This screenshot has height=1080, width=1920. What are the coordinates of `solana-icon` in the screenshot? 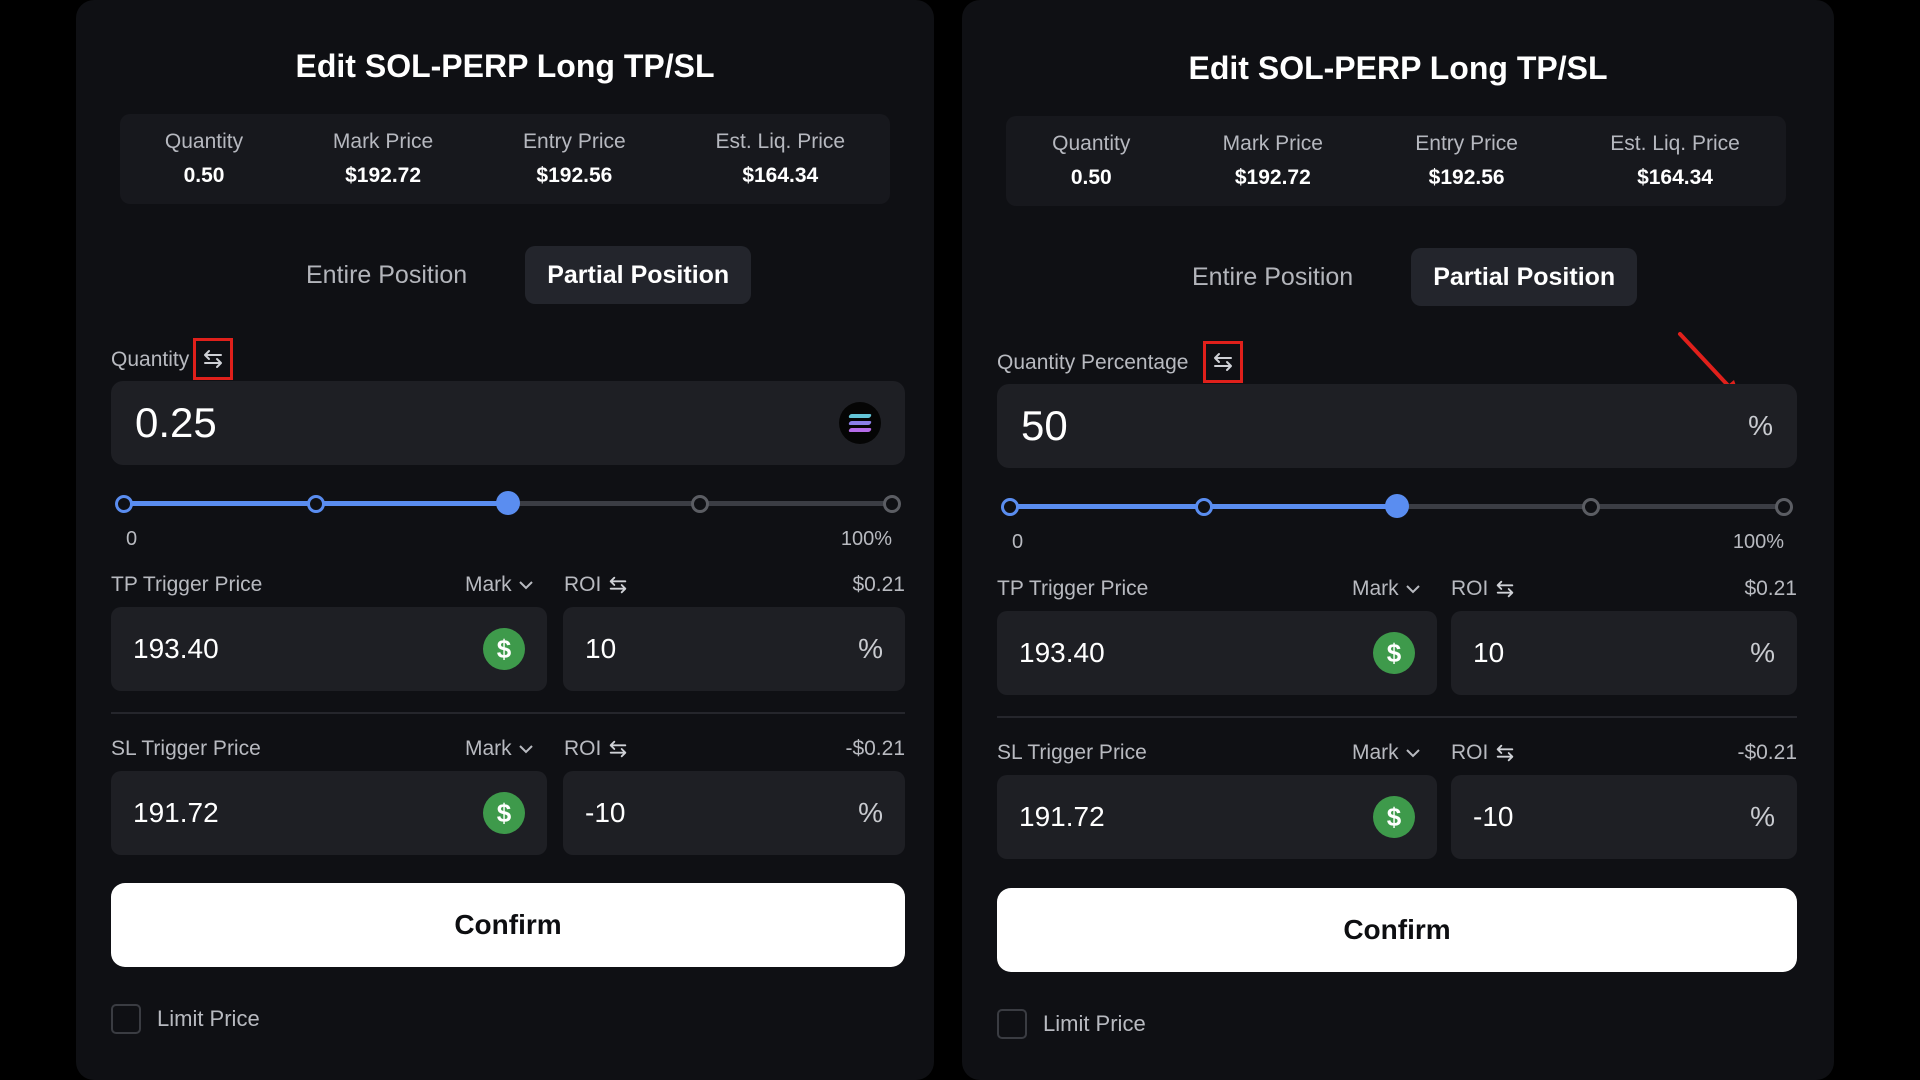 It's located at (860, 423).